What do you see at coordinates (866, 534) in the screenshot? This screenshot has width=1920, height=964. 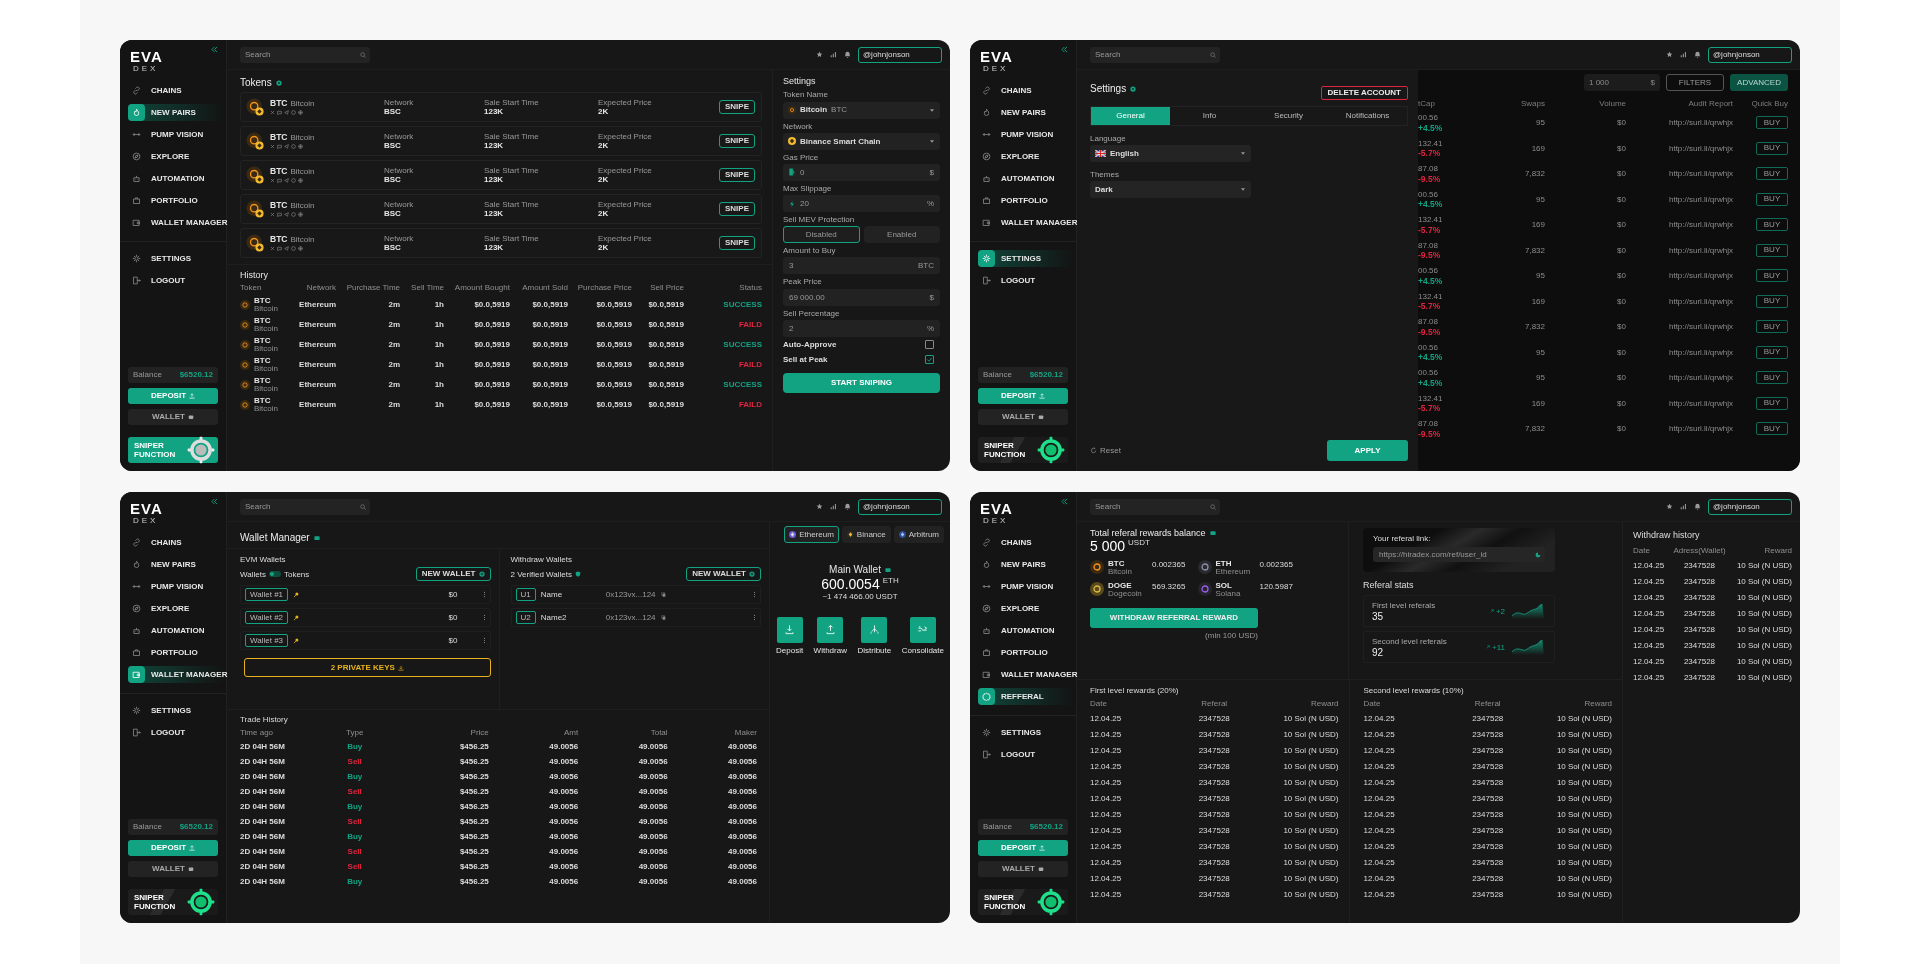 I see `chain-tab: Binance` at bounding box center [866, 534].